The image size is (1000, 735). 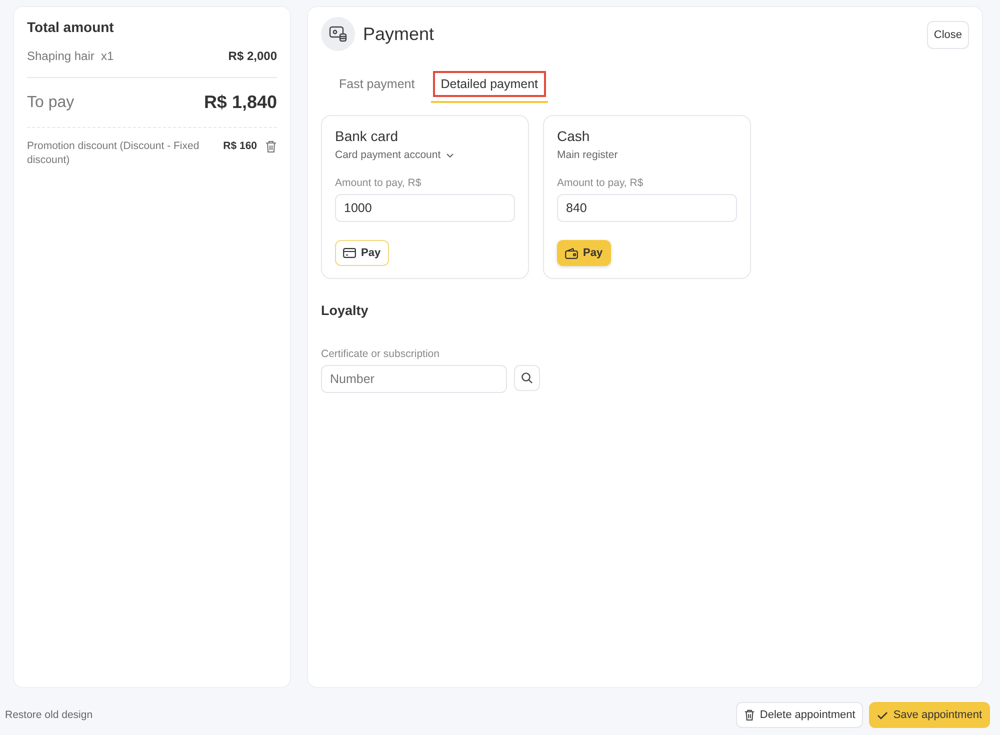 I want to click on discount-name: Promotion discount (Discount - Fixed discount), so click(x=113, y=154).